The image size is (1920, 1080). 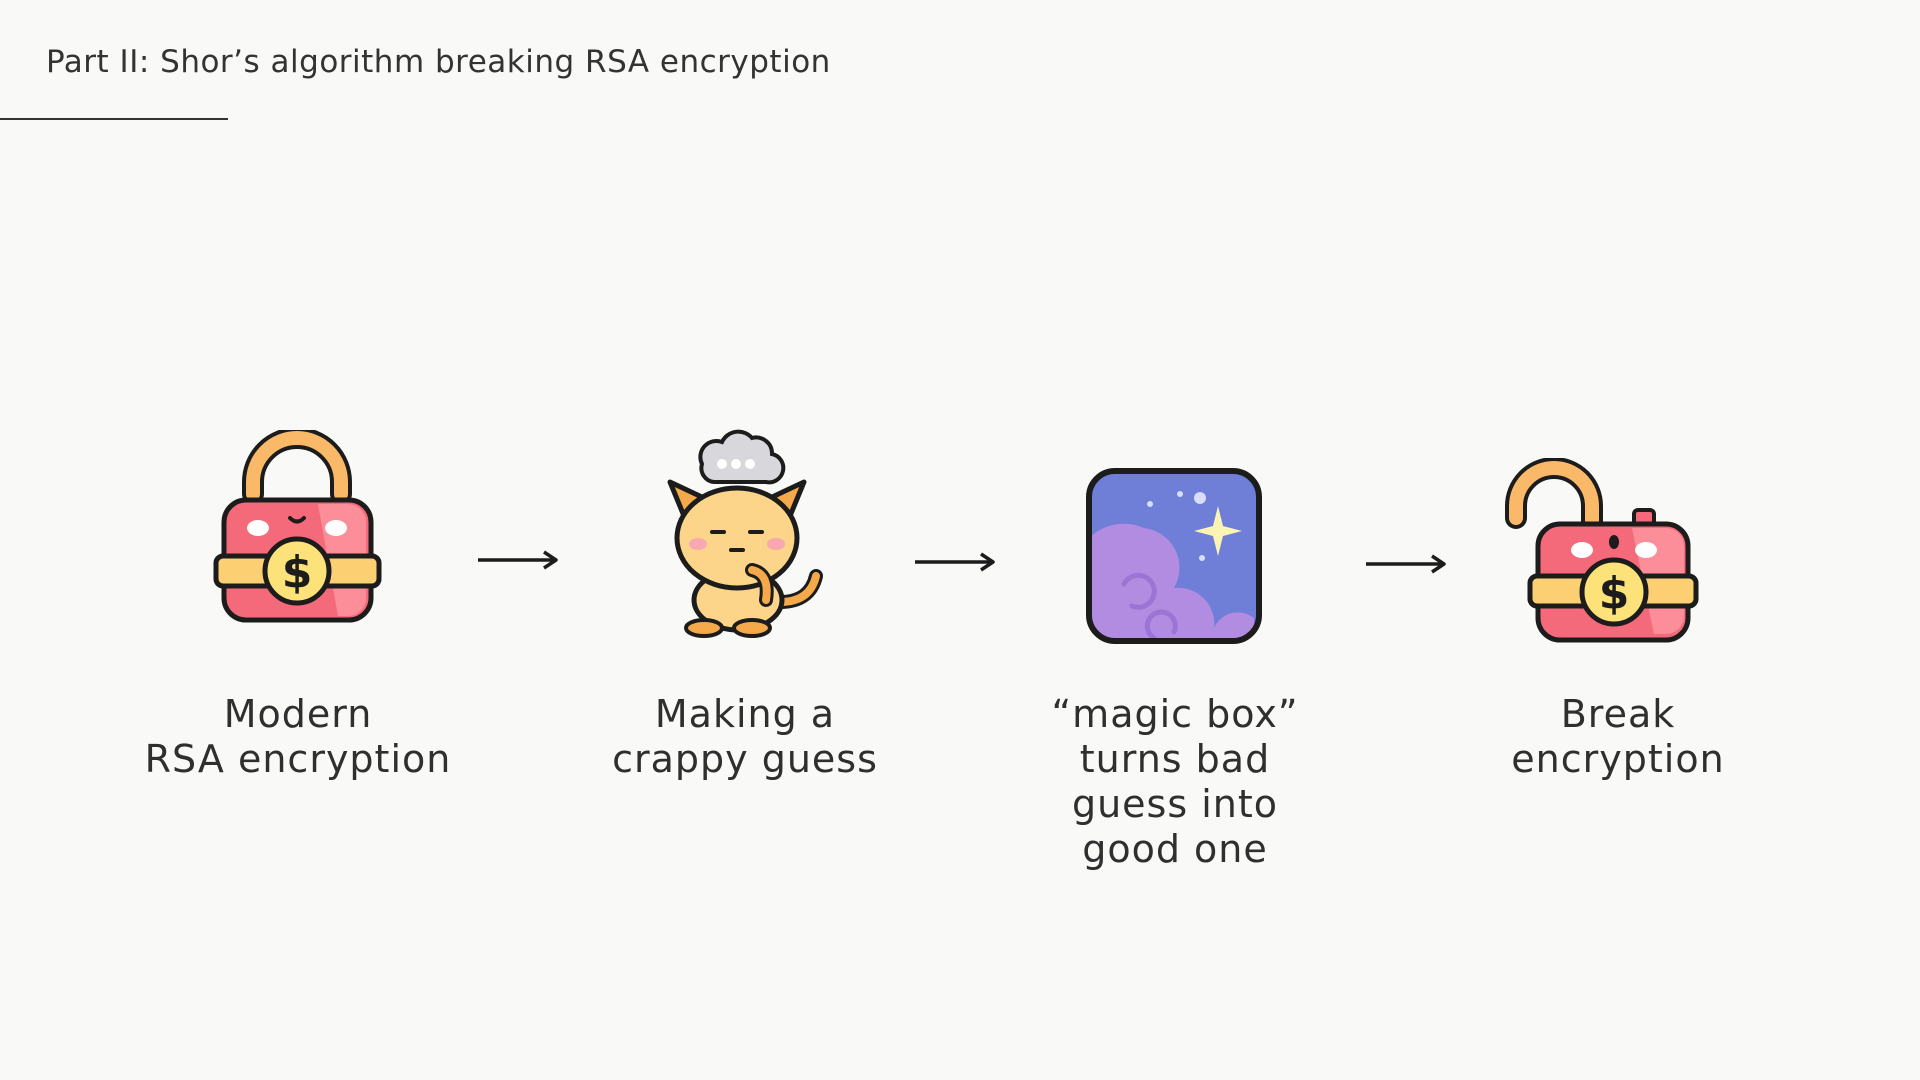 What do you see at coordinates (298, 759) in the screenshot?
I see `label-line: RSA encryption` at bounding box center [298, 759].